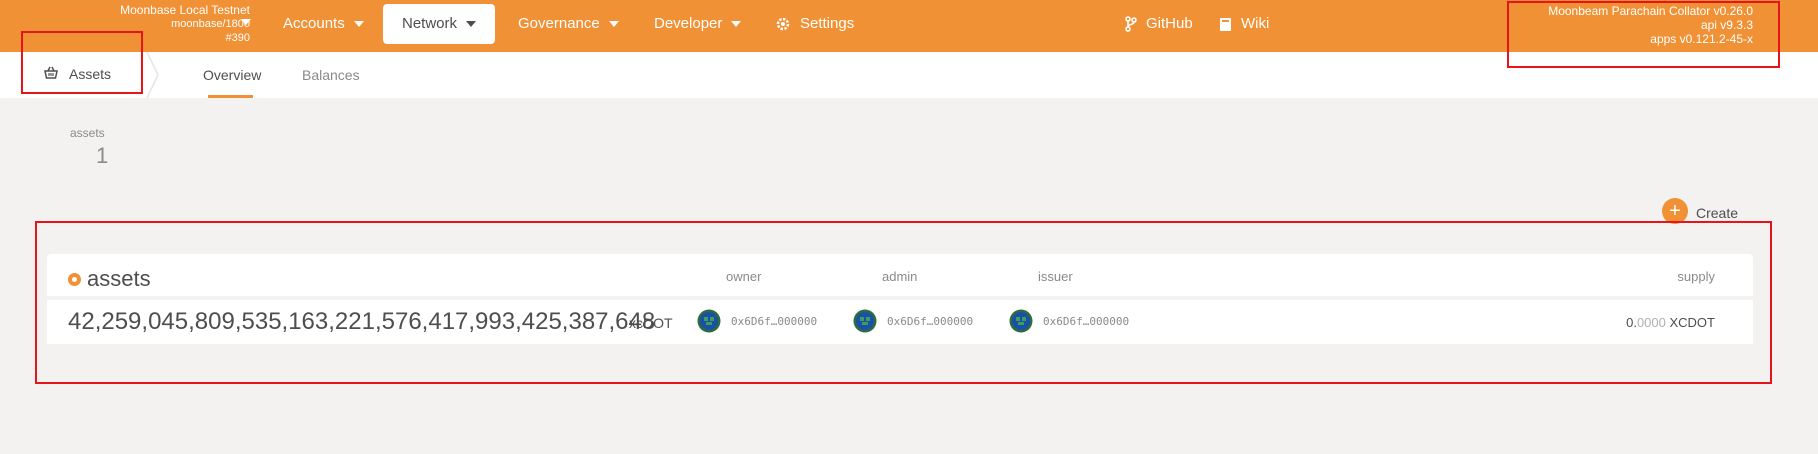 The width and height of the screenshot is (1818, 454). I want to click on supply-unit: XCDOT, so click(1690, 322).